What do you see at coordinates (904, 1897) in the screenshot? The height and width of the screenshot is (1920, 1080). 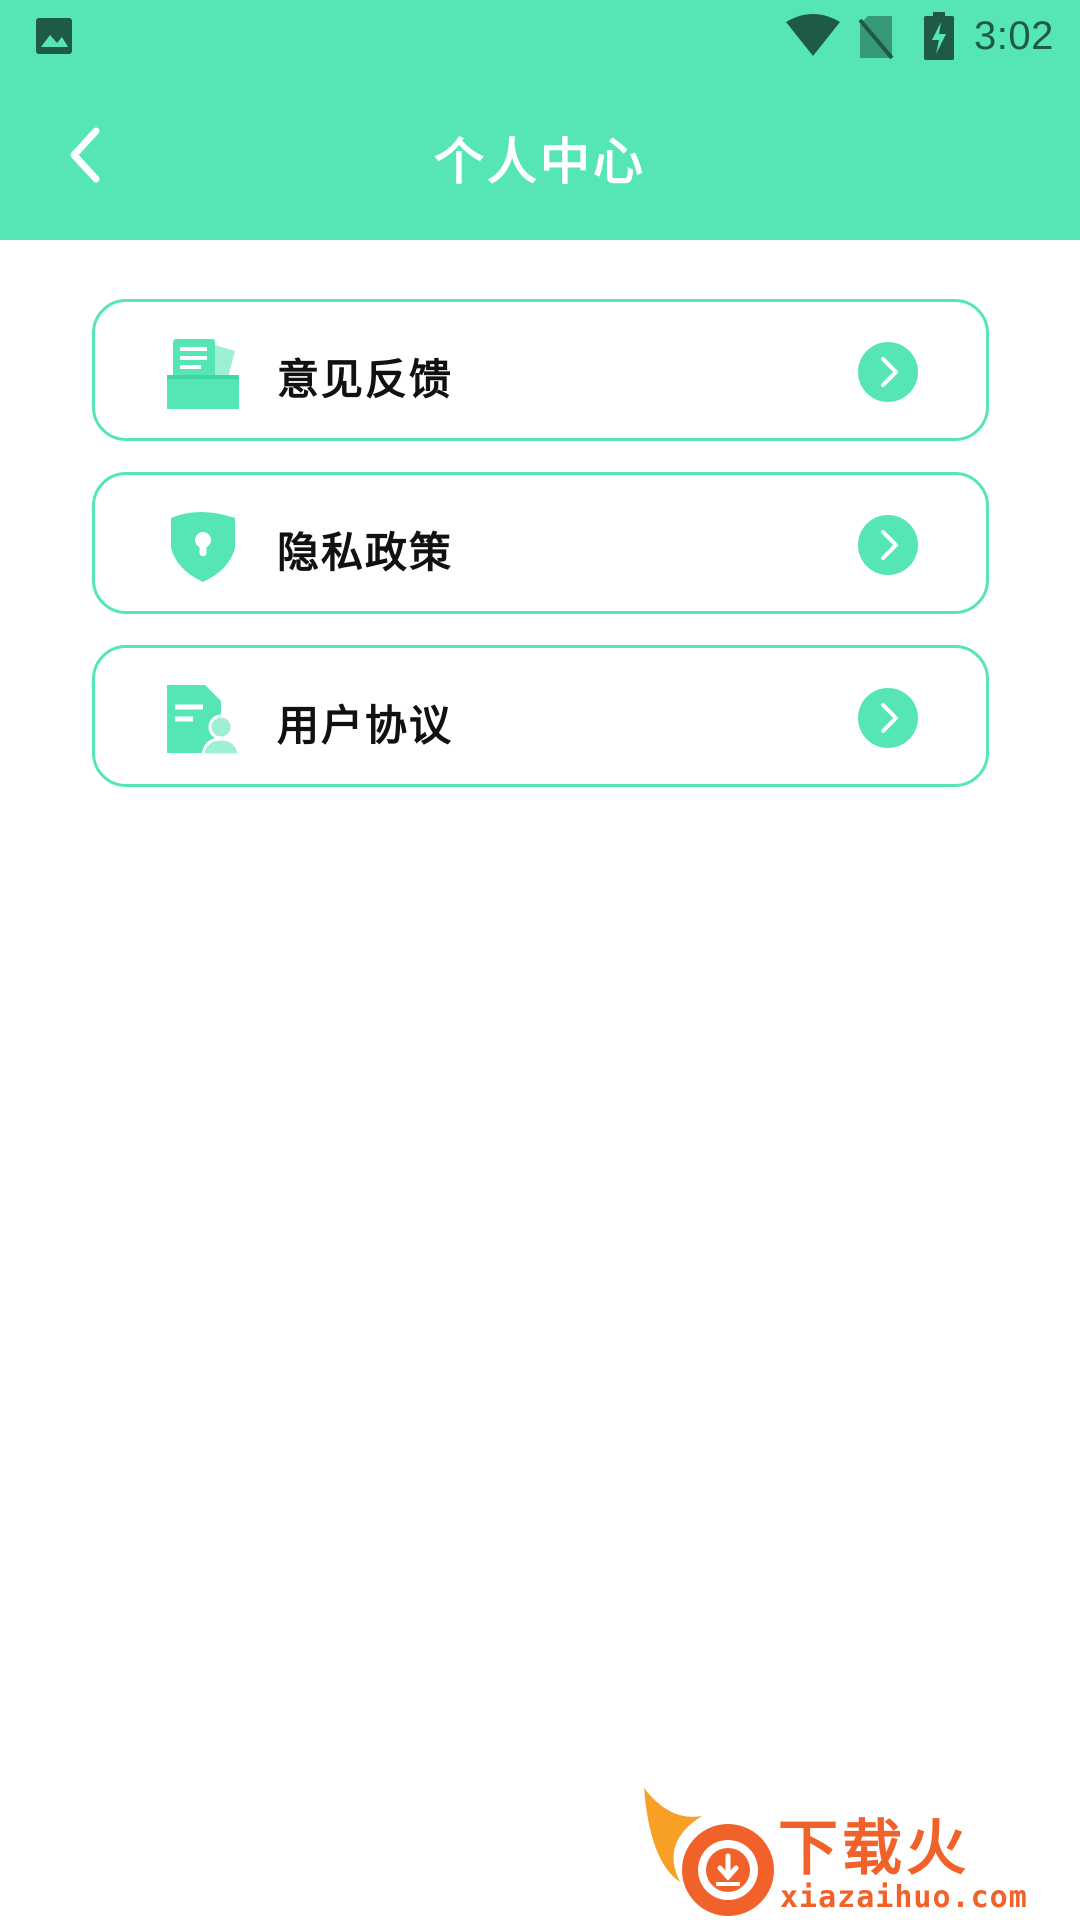 I see `watermark-url: xiazaihuo.com` at bounding box center [904, 1897].